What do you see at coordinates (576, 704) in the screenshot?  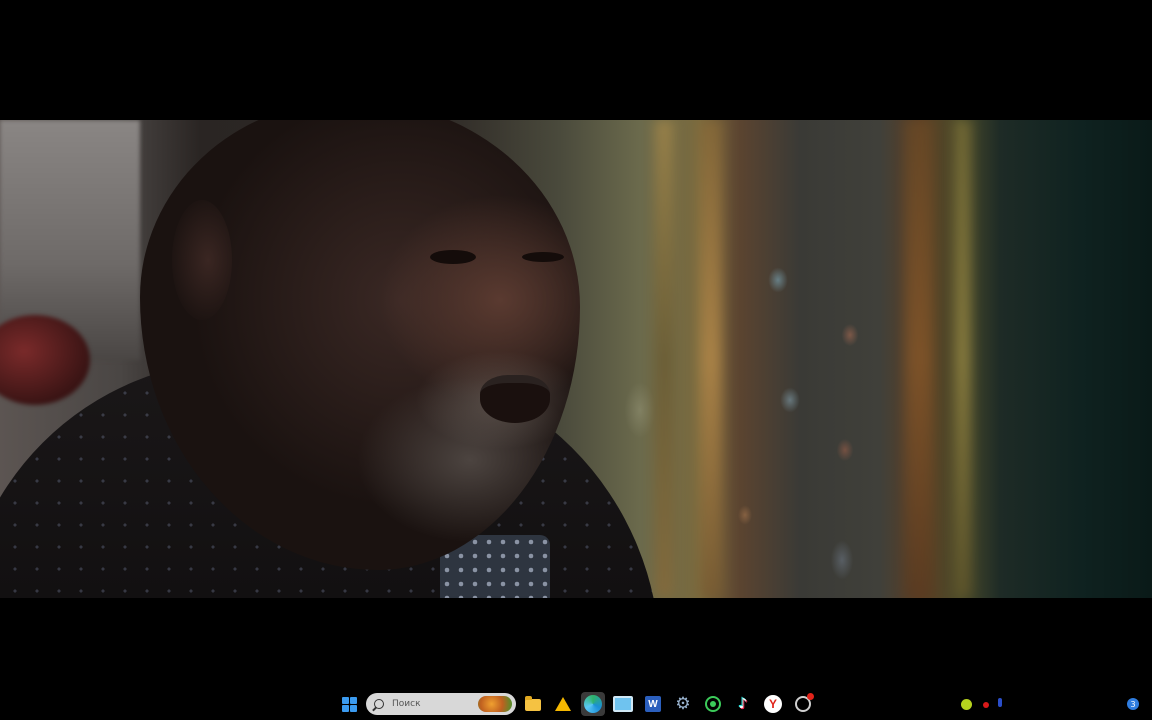 I see `taskbar: Поиск W ⚙ ♪ Y` at bounding box center [576, 704].